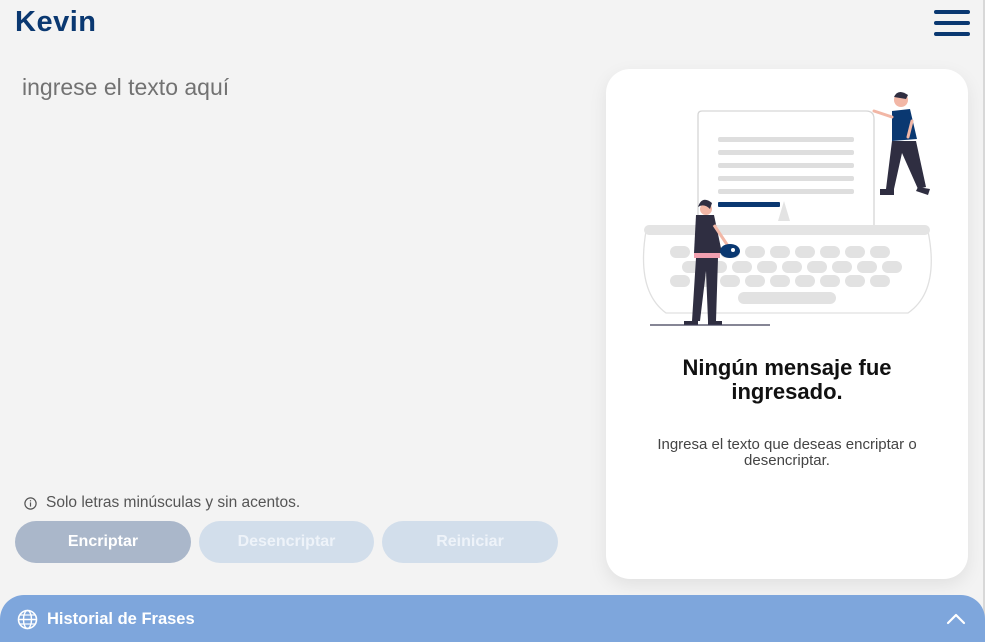 The image size is (985, 642). I want to click on hint-text: Solo letras minúsculas y sin acentos., so click(173, 502).